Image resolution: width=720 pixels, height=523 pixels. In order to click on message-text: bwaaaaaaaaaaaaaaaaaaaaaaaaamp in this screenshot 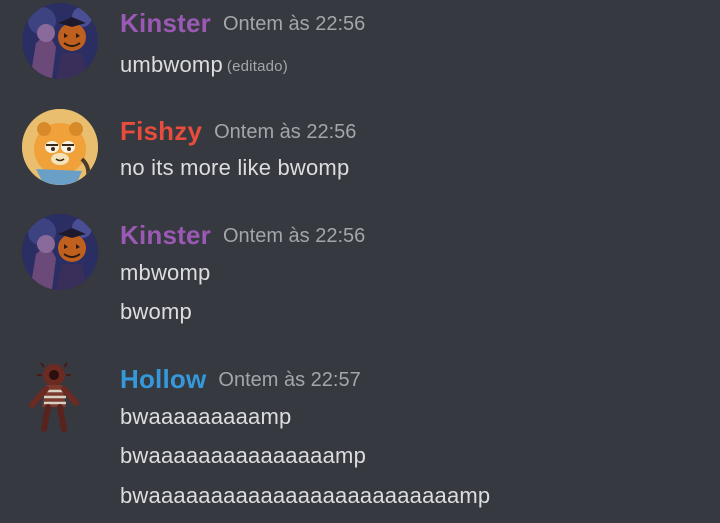, I will do `click(305, 495)`.